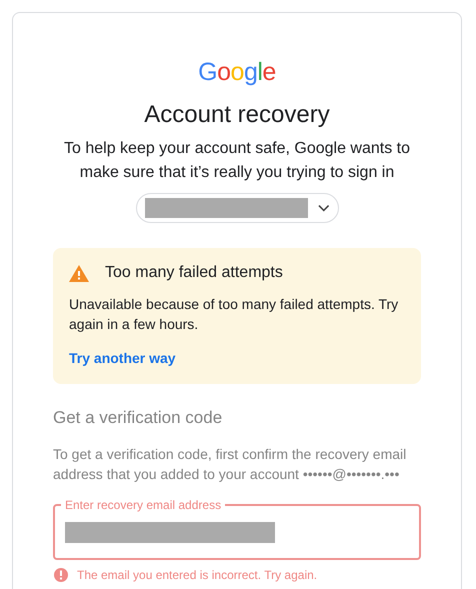  What do you see at coordinates (79, 273) in the screenshot?
I see `warning-icon` at bounding box center [79, 273].